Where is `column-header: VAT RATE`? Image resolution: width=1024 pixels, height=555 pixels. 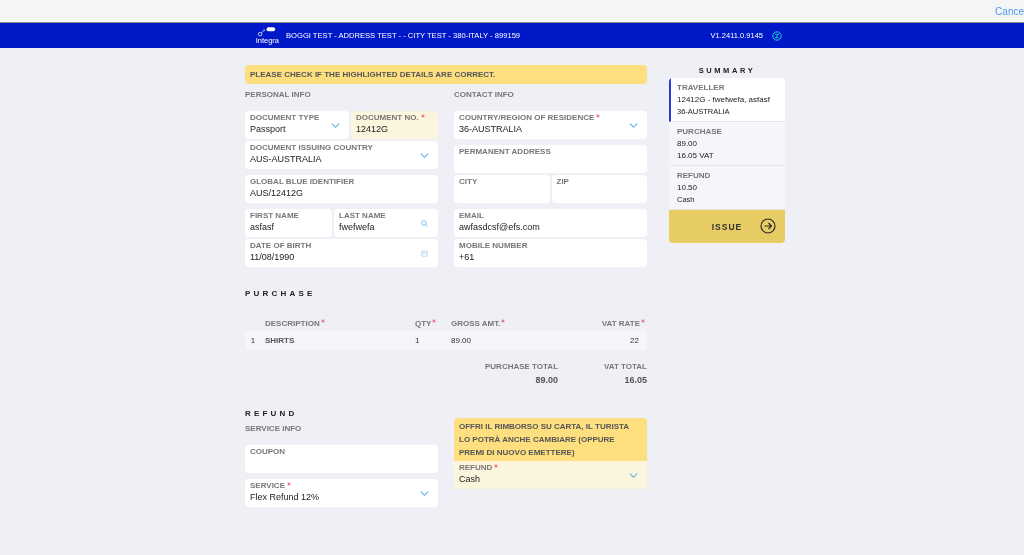 column-header: VAT RATE is located at coordinates (620, 323).